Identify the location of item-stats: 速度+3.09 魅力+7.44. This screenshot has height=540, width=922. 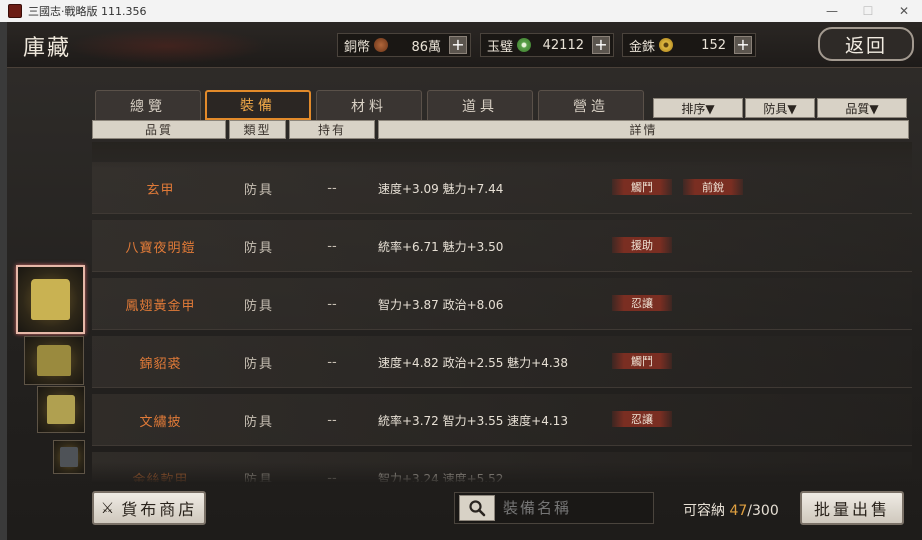
(441, 188).